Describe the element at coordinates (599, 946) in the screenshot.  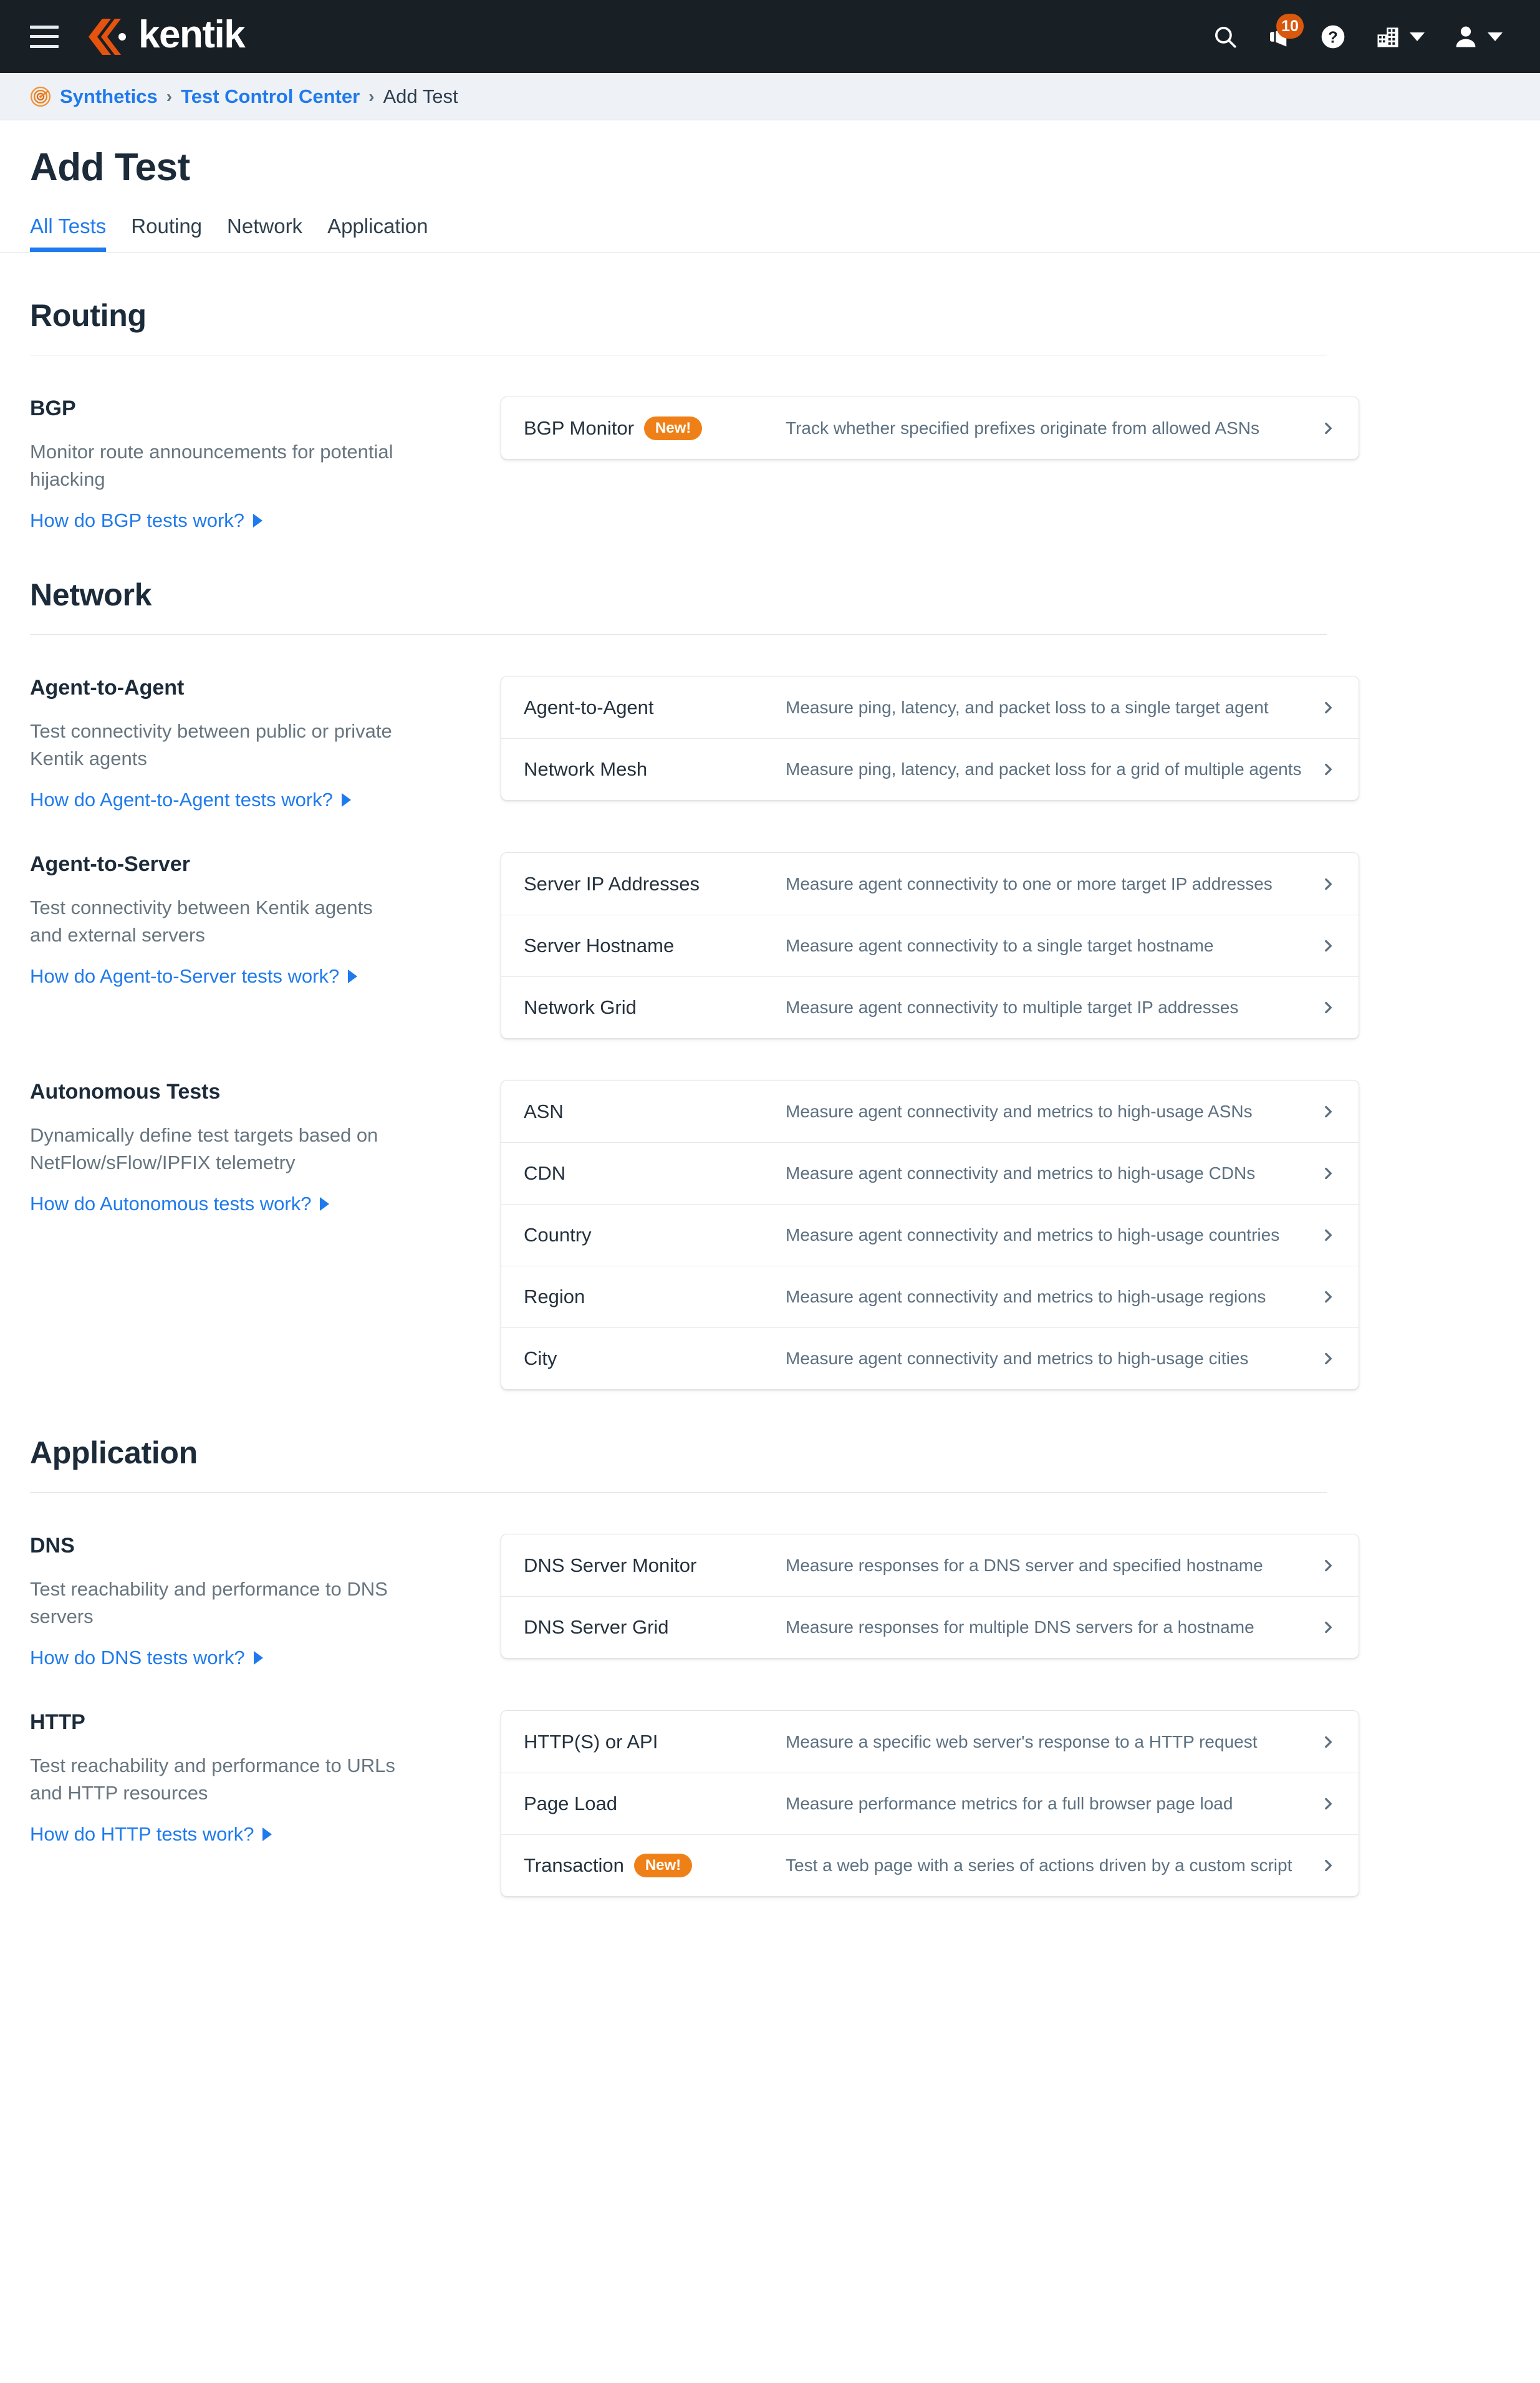
I see `test-type-name: Server Hostname` at that location.